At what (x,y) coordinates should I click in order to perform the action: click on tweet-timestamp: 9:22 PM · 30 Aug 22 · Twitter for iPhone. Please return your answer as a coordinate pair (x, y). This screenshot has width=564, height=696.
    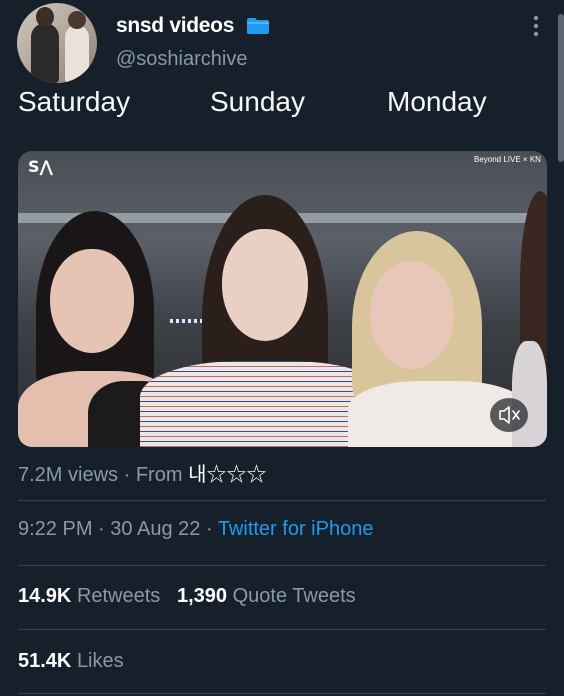
    Looking at the image, I should click on (195, 529).